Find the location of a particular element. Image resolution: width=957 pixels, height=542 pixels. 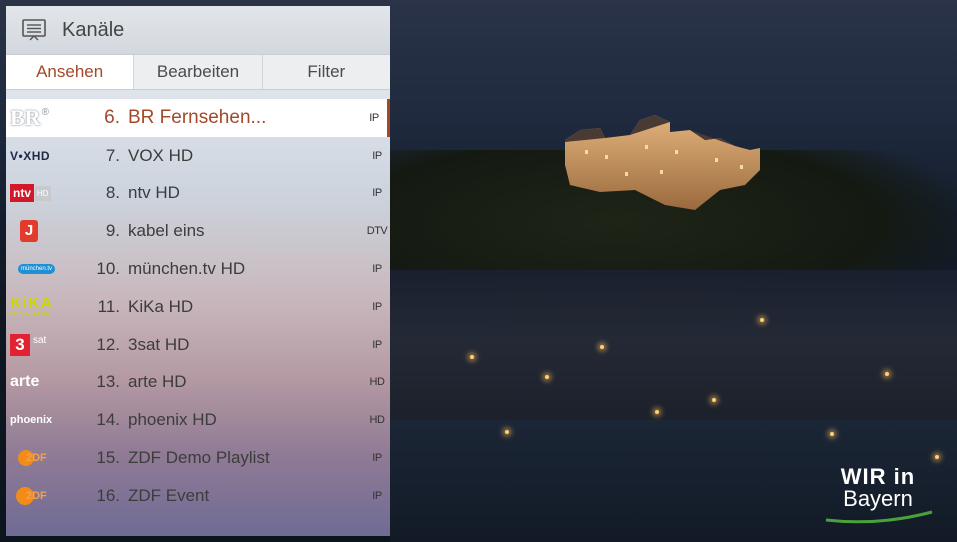

kabel-eins-logo: J is located at coordinates (38, 231).